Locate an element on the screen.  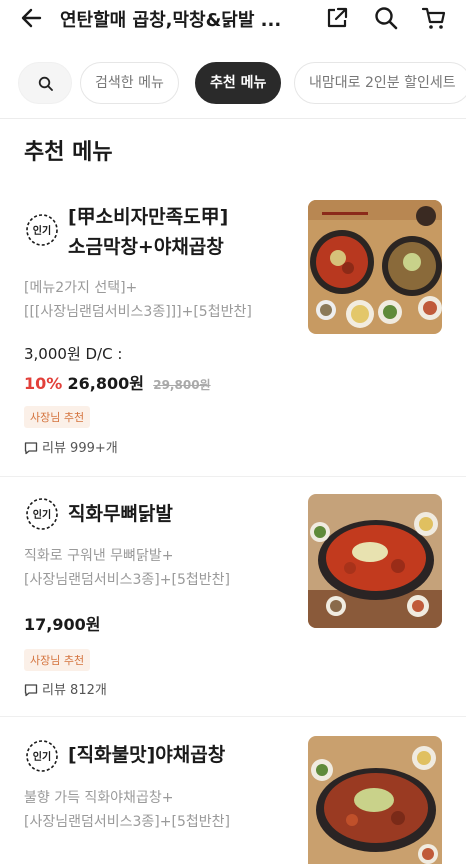
price: 17,900원 is located at coordinates (62, 624).